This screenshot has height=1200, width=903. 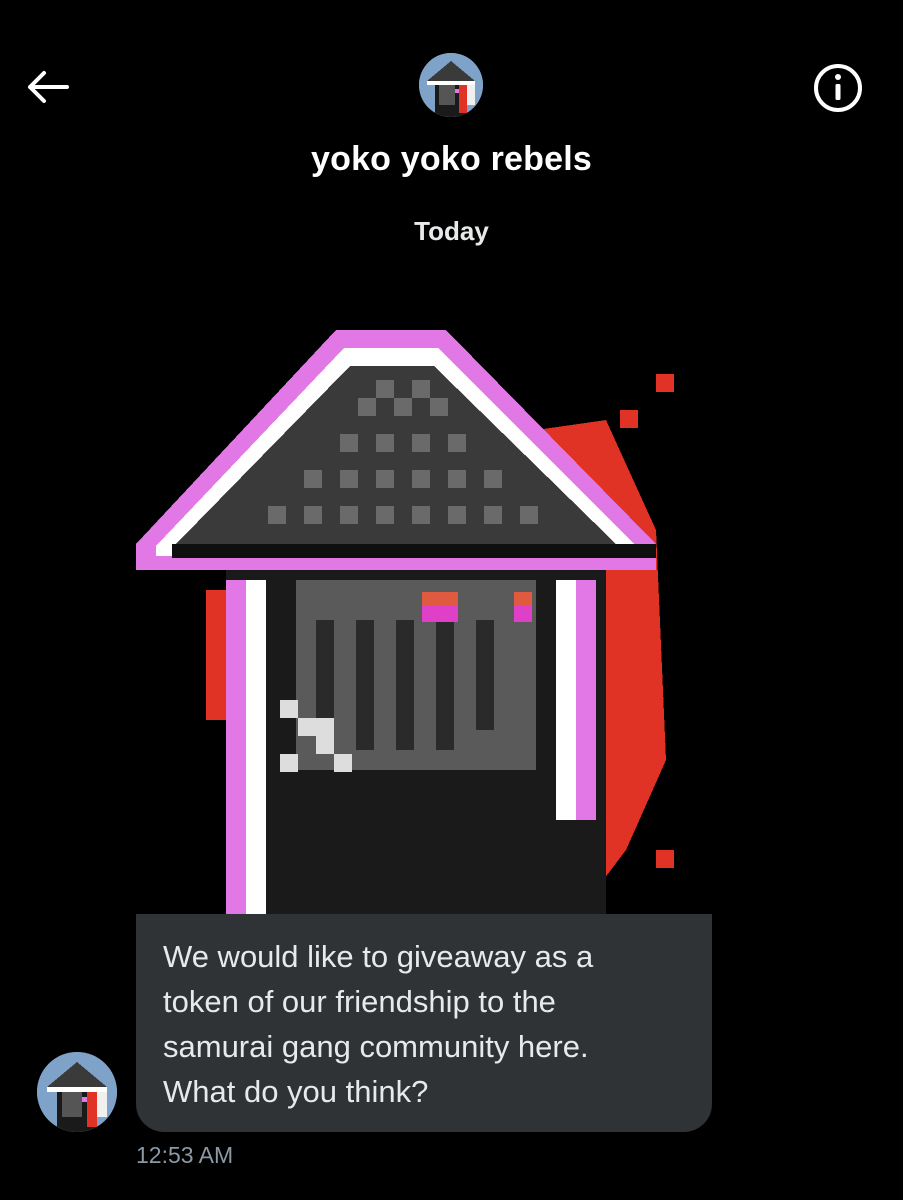 I want to click on arrow-left-icon, so click(x=48, y=87).